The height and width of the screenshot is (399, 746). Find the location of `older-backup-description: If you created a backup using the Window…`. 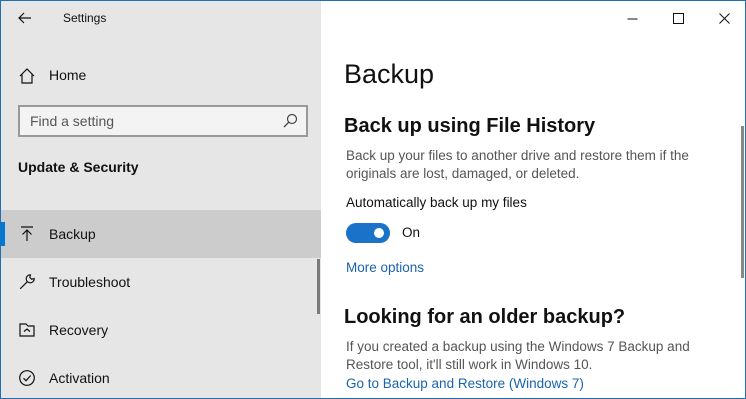

older-backup-description: If you created a backup using the Window… is located at coordinates (518, 355).